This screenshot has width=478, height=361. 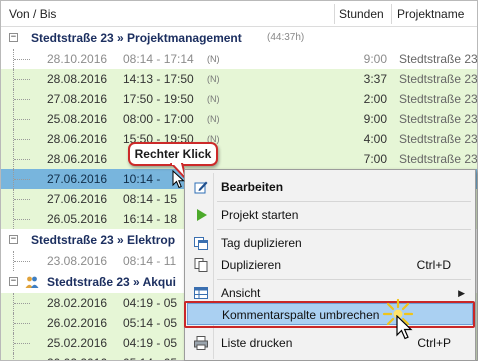 What do you see at coordinates (111, 282) in the screenshot?
I see `group-title: Stedtstraße 23 » Akqui` at bounding box center [111, 282].